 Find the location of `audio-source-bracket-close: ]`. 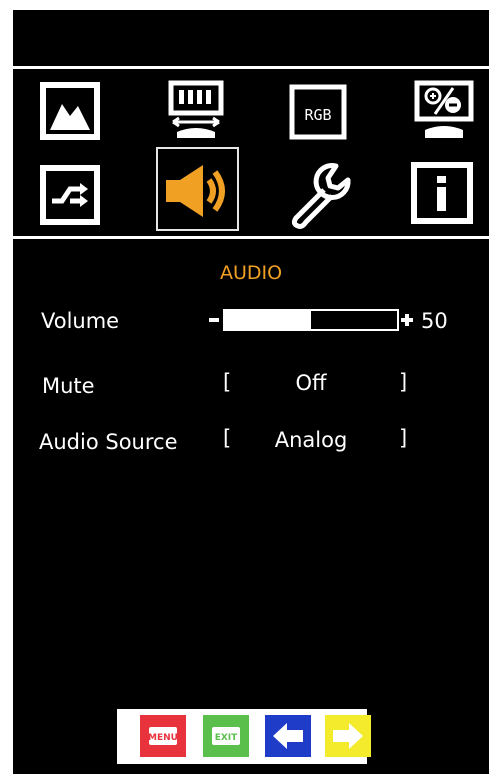

audio-source-bracket-close: ] is located at coordinates (403, 438).